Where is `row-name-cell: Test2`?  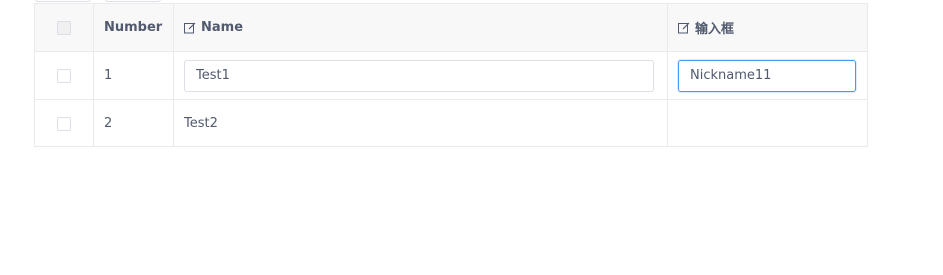
row-name-cell: Test2 is located at coordinates (421, 123).